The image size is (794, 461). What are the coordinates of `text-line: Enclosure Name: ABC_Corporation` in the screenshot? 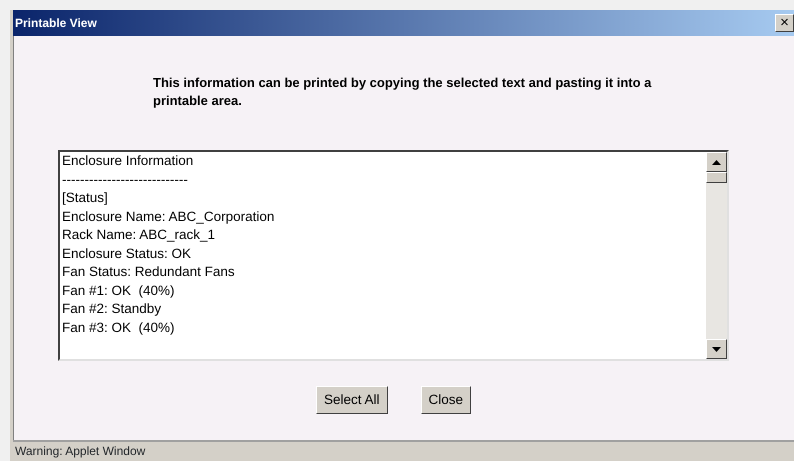 It's located at (168, 217).